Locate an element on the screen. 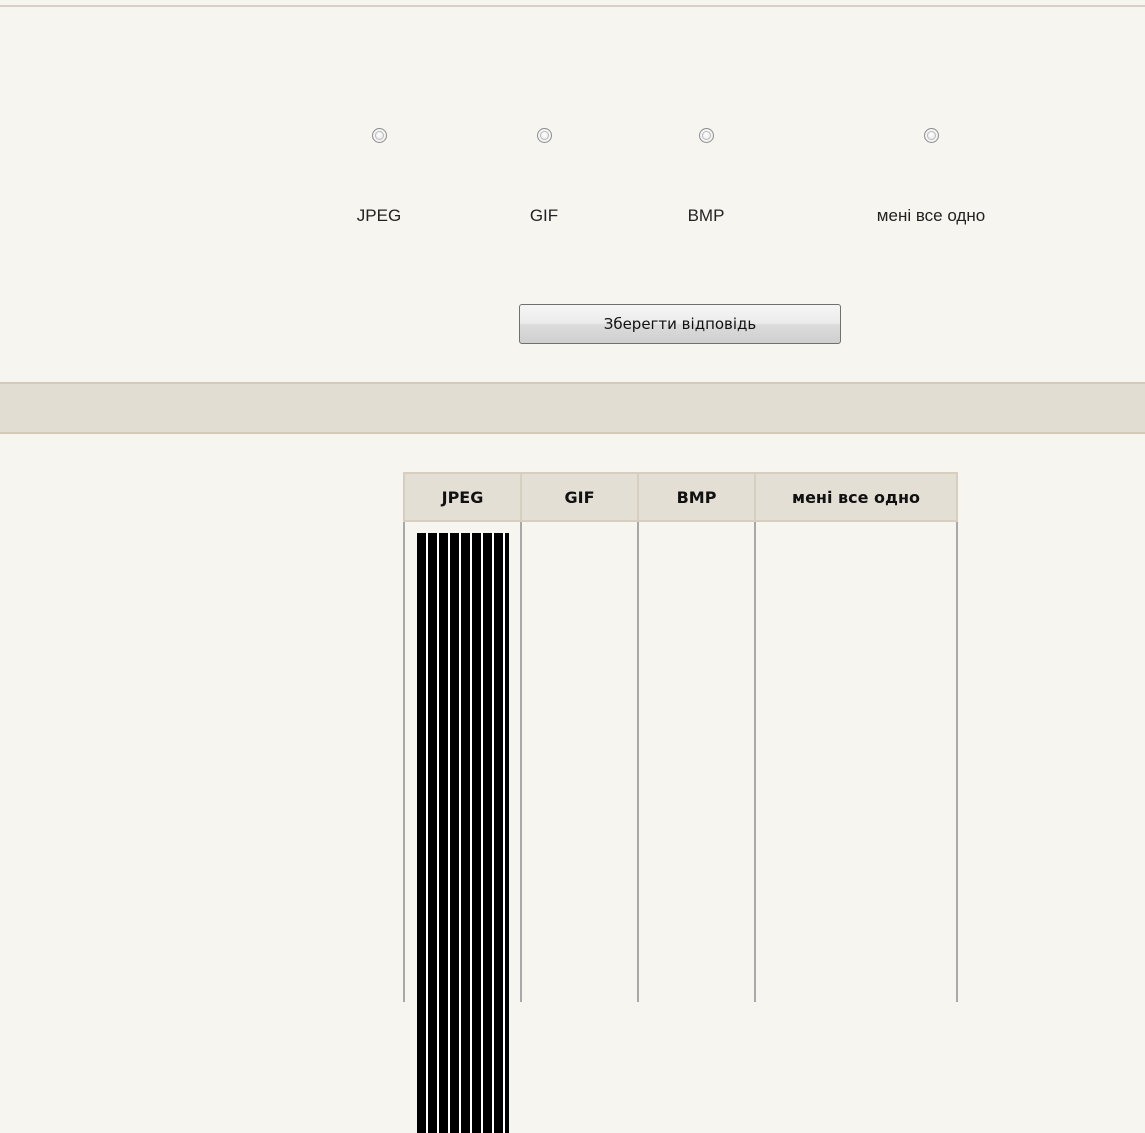 Image resolution: width=1145 pixels, height=1133 pixels. radio-gif is located at coordinates (544, 135).